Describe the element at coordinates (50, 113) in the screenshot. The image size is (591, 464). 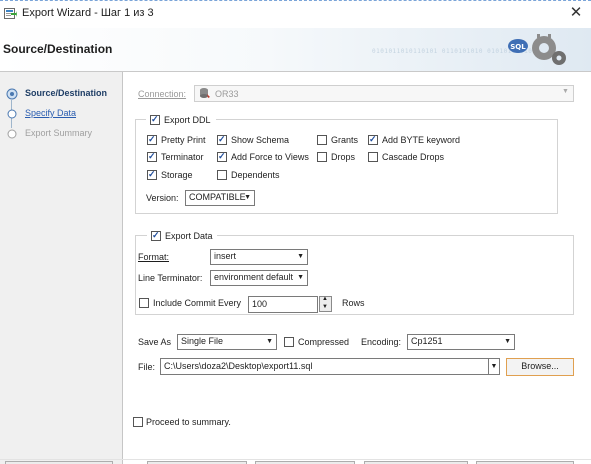
I see `nav-item-specify-data: Specify Data` at that location.